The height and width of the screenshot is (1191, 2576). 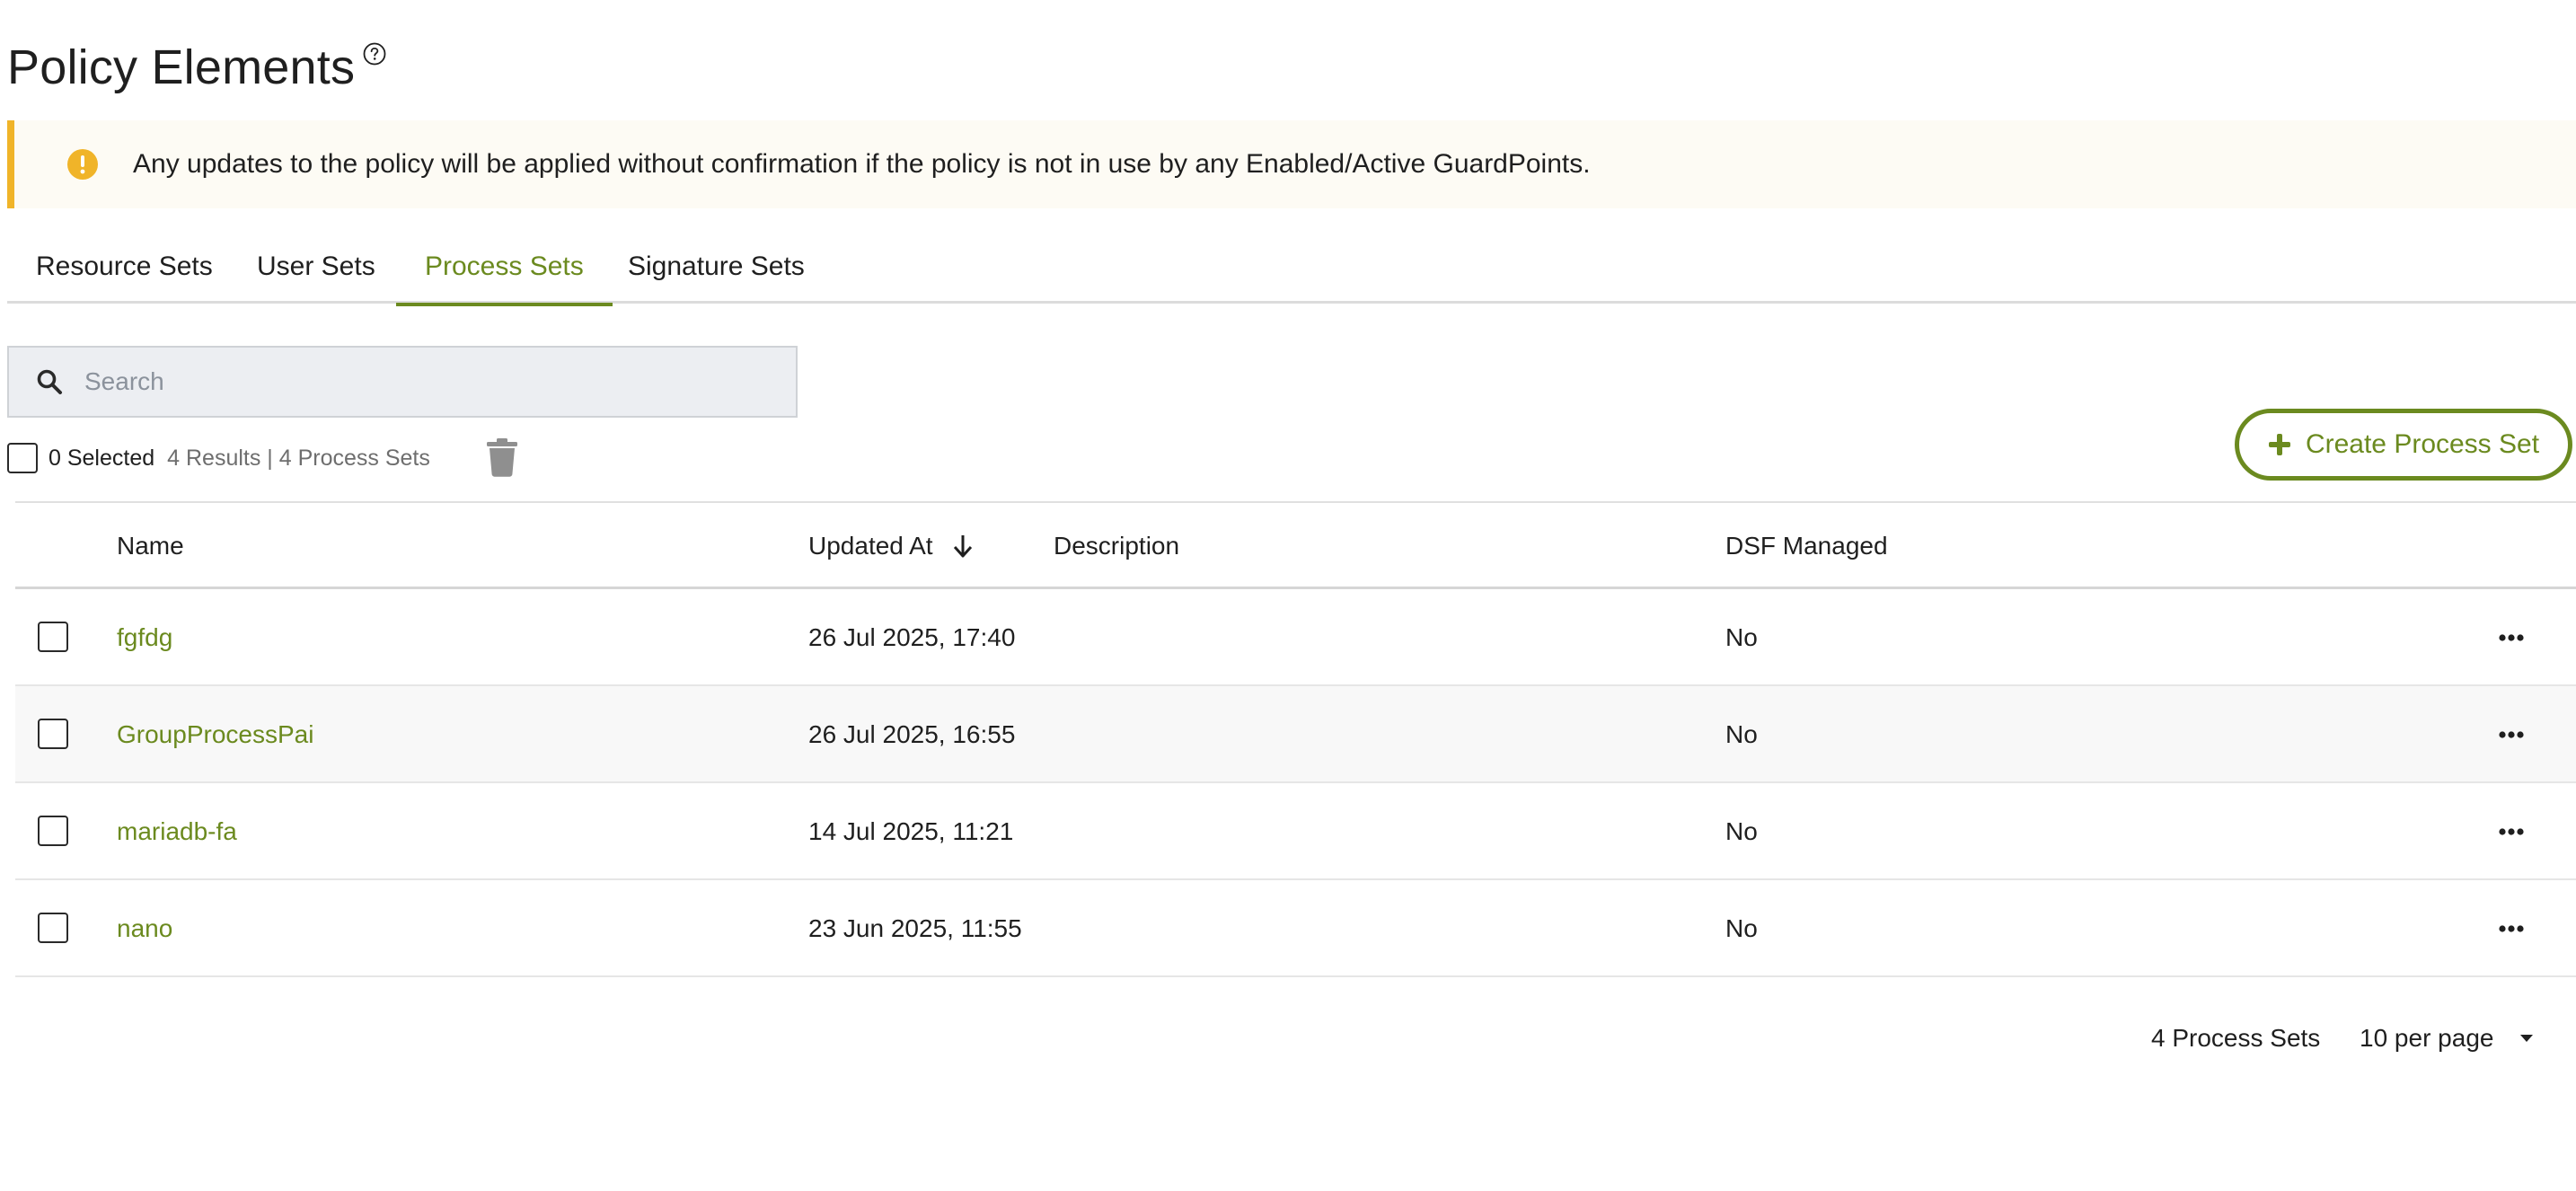 I want to click on per-page-label: 10 per page, so click(x=2427, y=1038).